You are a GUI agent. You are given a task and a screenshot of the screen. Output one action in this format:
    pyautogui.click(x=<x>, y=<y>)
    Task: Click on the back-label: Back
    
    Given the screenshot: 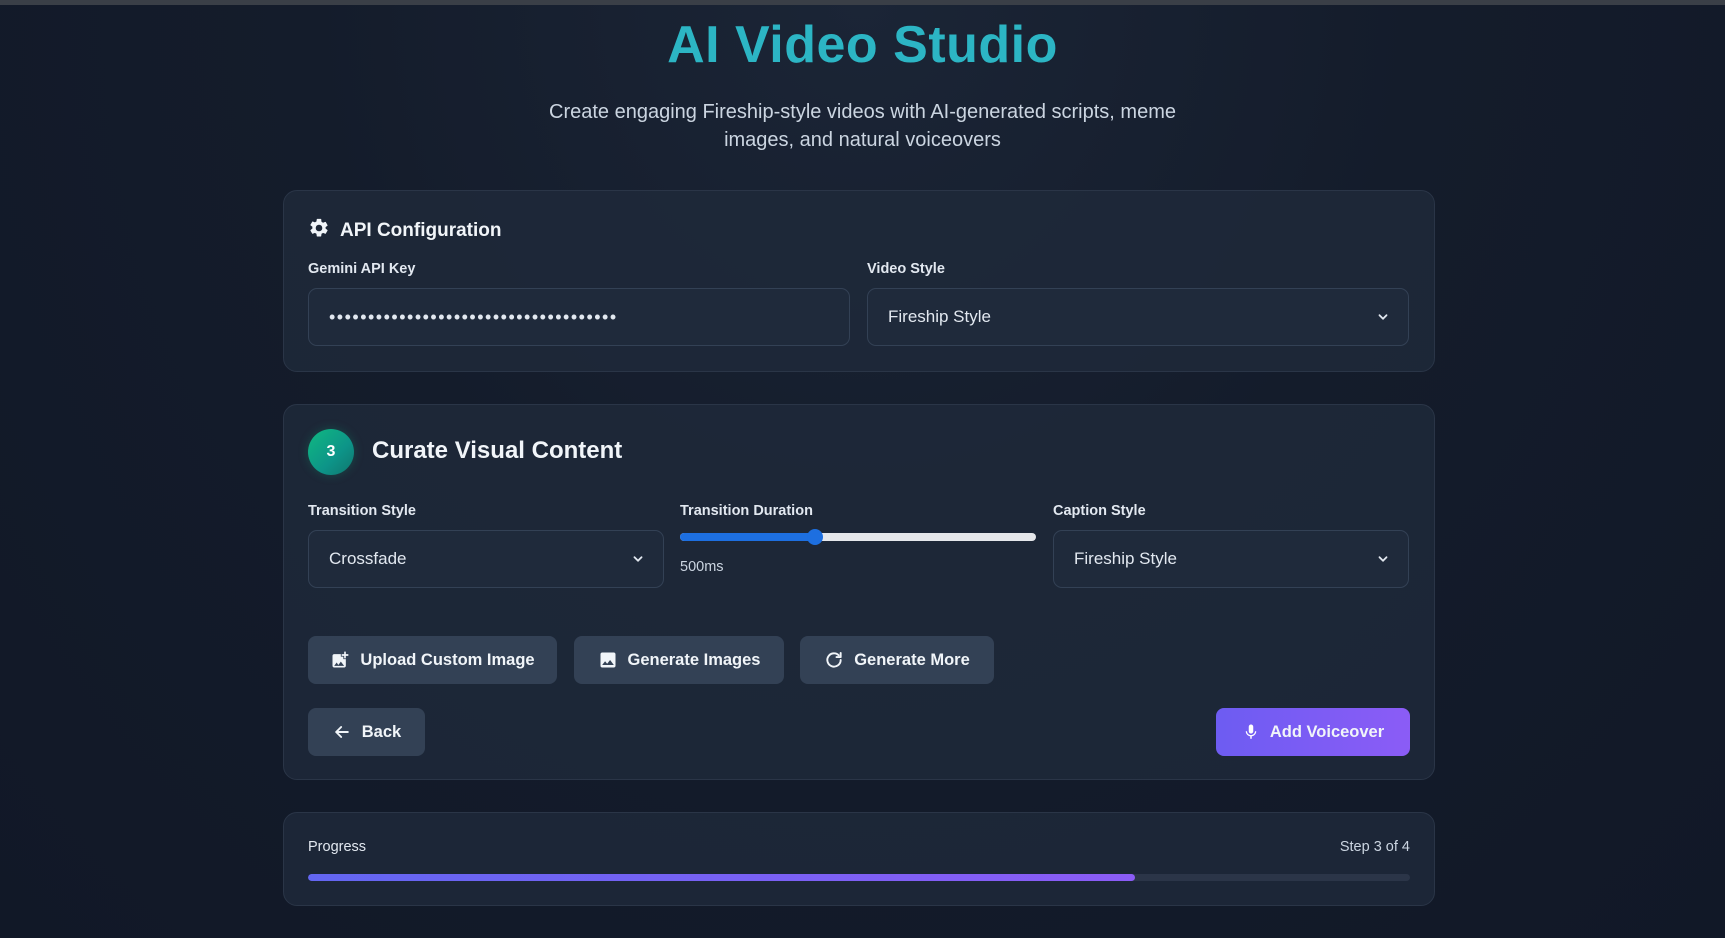 What is the action you would take?
    pyautogui.click(x=381, y=731)
    